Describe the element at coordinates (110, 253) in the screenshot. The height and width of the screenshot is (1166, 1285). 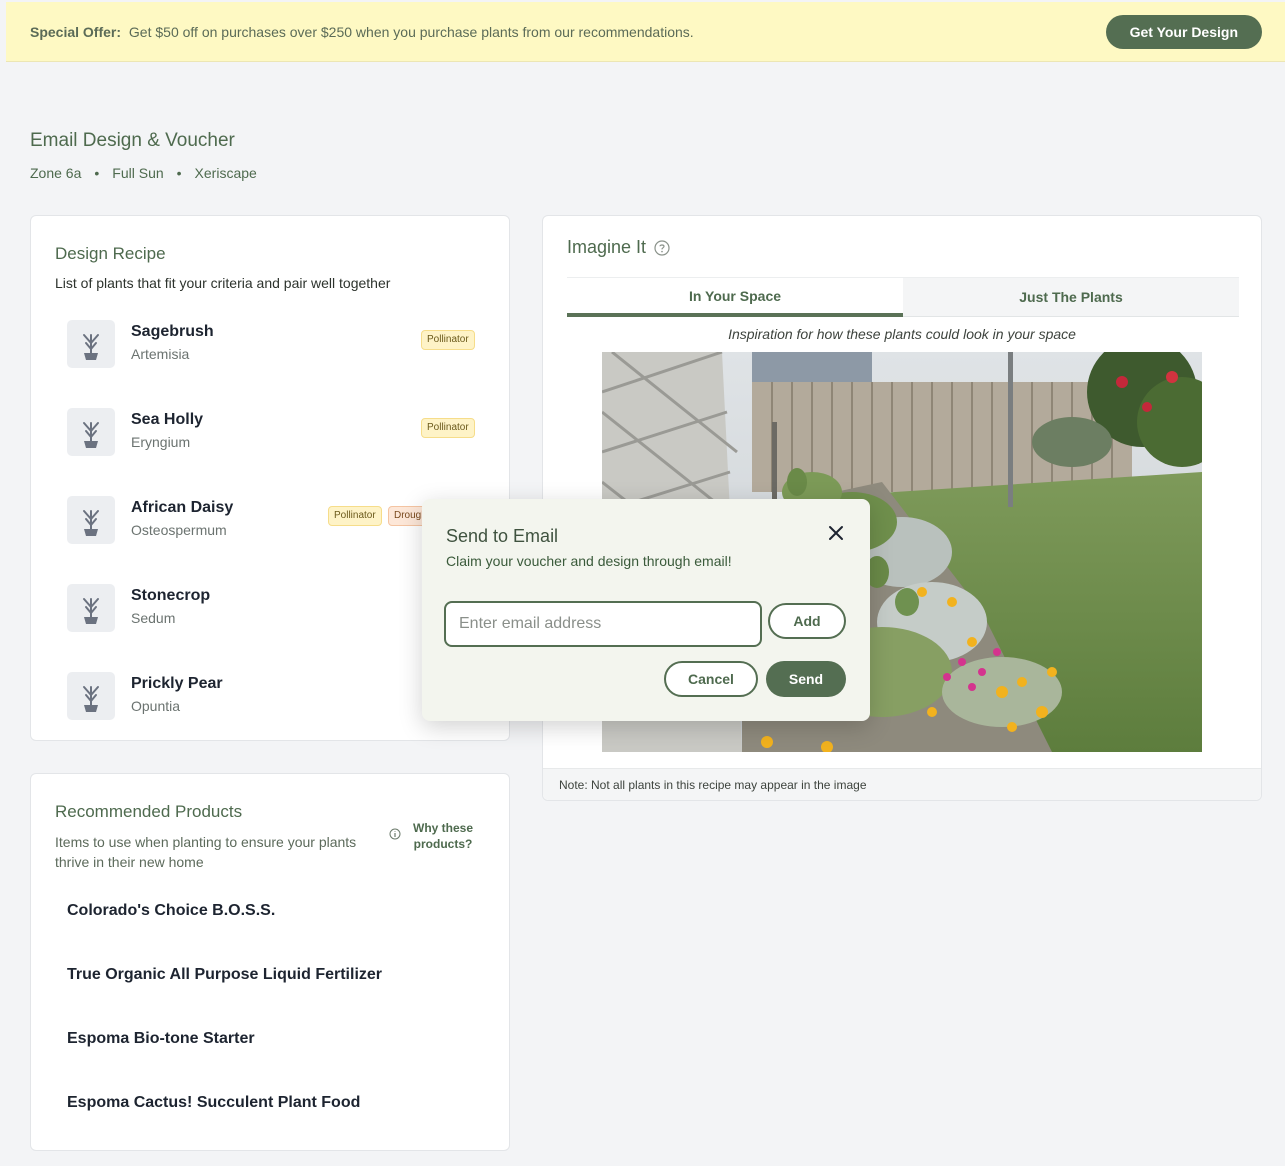
I see `recipe-title: Design Recipe` at that location.